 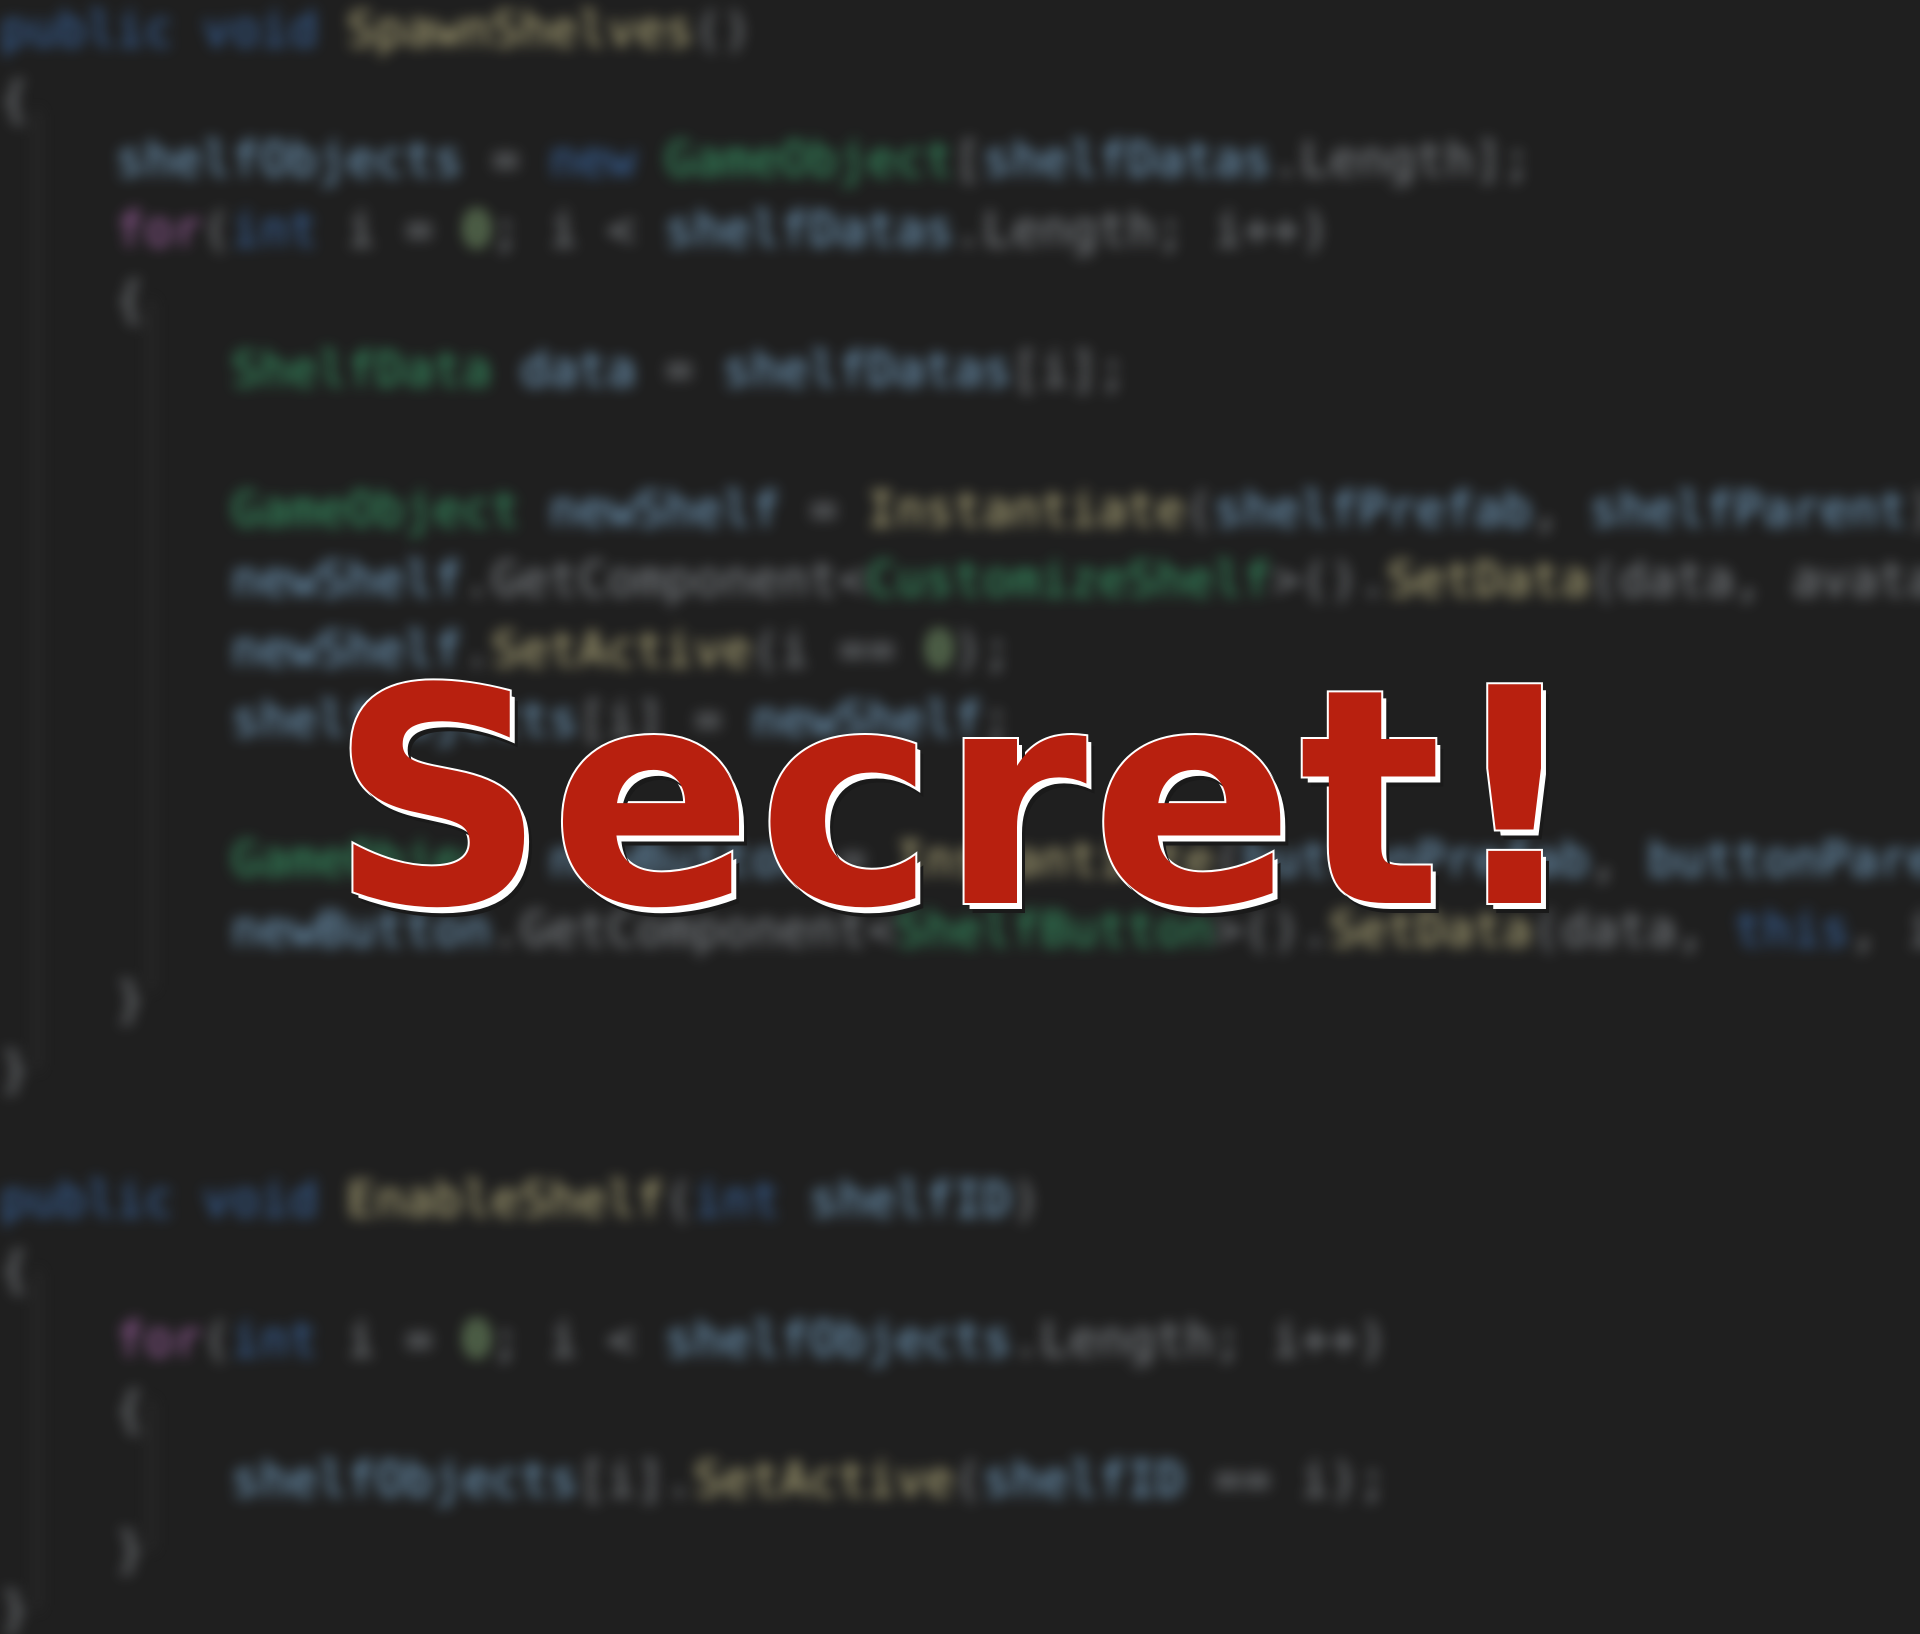 I want to click on code-line: shelfObjects[i].SetActive(shelfID == i);, so click(x=809, y=1480).